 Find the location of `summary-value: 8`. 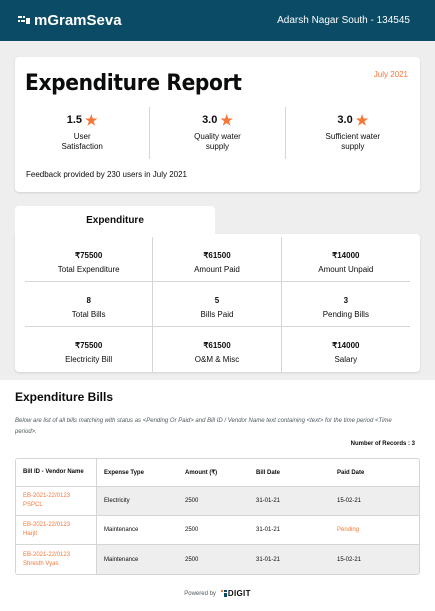

summary-value: 8 is located at coordinates (88, 300).